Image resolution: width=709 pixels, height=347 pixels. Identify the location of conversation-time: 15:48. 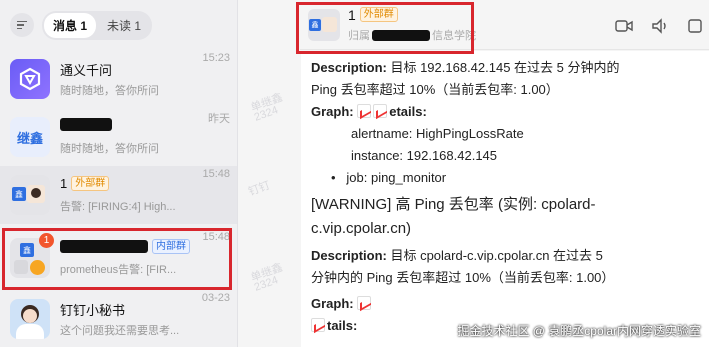
(216, 174).